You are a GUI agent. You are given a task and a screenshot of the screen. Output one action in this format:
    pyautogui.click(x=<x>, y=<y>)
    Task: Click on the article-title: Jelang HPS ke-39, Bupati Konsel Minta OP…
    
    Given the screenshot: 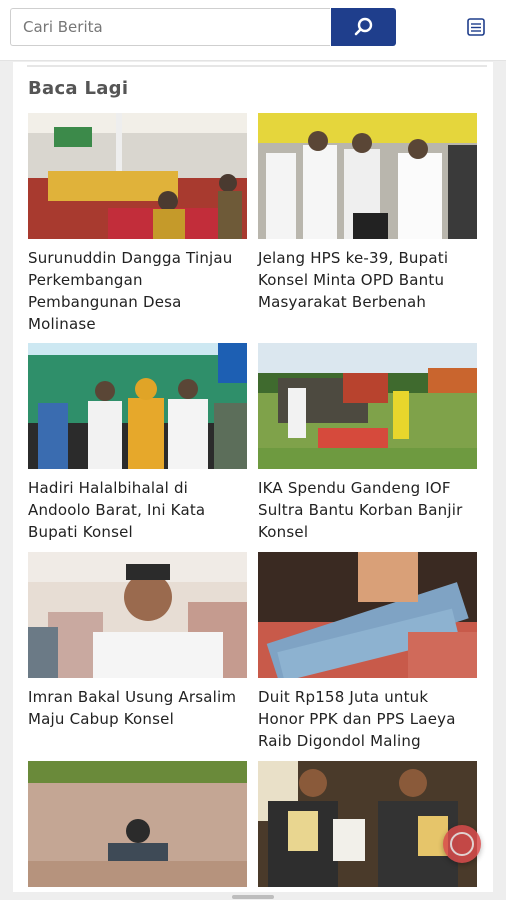 What is the action you would take?
    pyautogui.click(x=367, y=280)
    